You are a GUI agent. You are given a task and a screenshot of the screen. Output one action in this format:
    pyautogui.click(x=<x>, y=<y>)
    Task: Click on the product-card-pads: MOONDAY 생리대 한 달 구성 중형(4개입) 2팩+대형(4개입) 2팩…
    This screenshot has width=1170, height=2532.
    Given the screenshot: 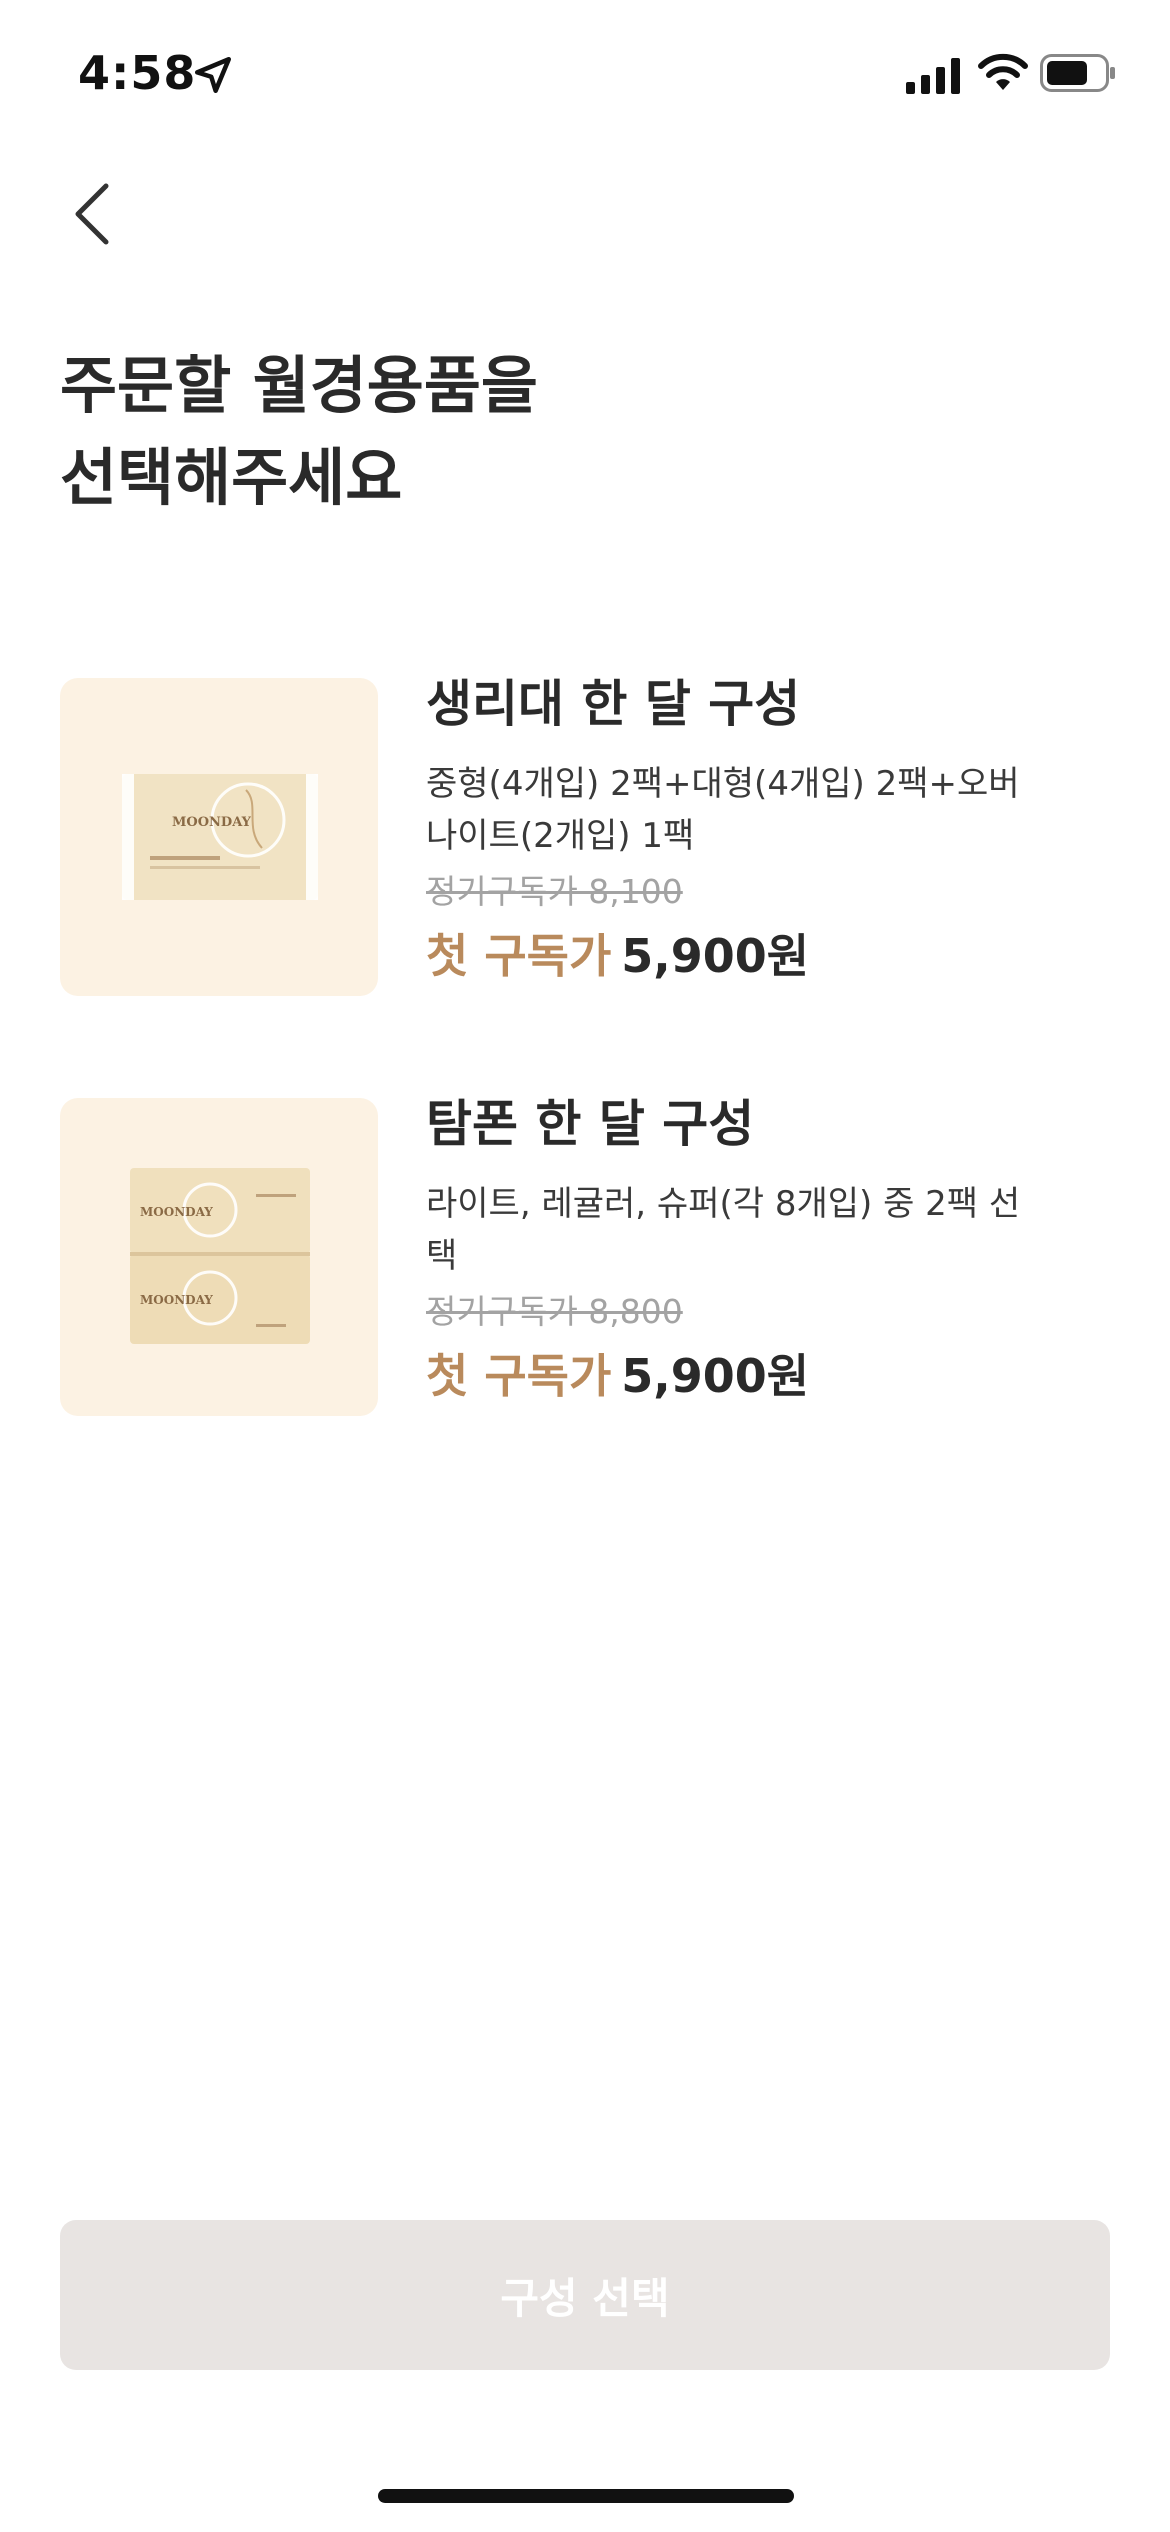 What is the action you would take?
    pyautogui.click(x=585, y=836)
    